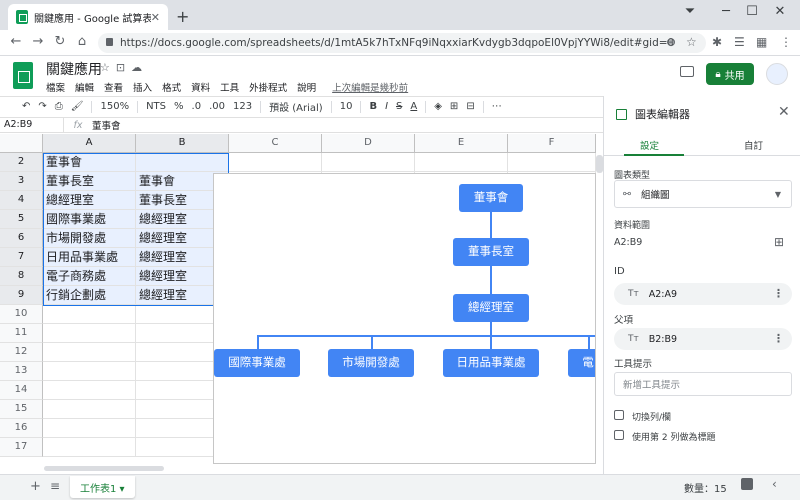 The width and height of the screenshot is (800, 500). What do you see at coordinates (649, 145) in the screenshot?
I see `tab-setup: 設定` at bounding box center [649, 145].